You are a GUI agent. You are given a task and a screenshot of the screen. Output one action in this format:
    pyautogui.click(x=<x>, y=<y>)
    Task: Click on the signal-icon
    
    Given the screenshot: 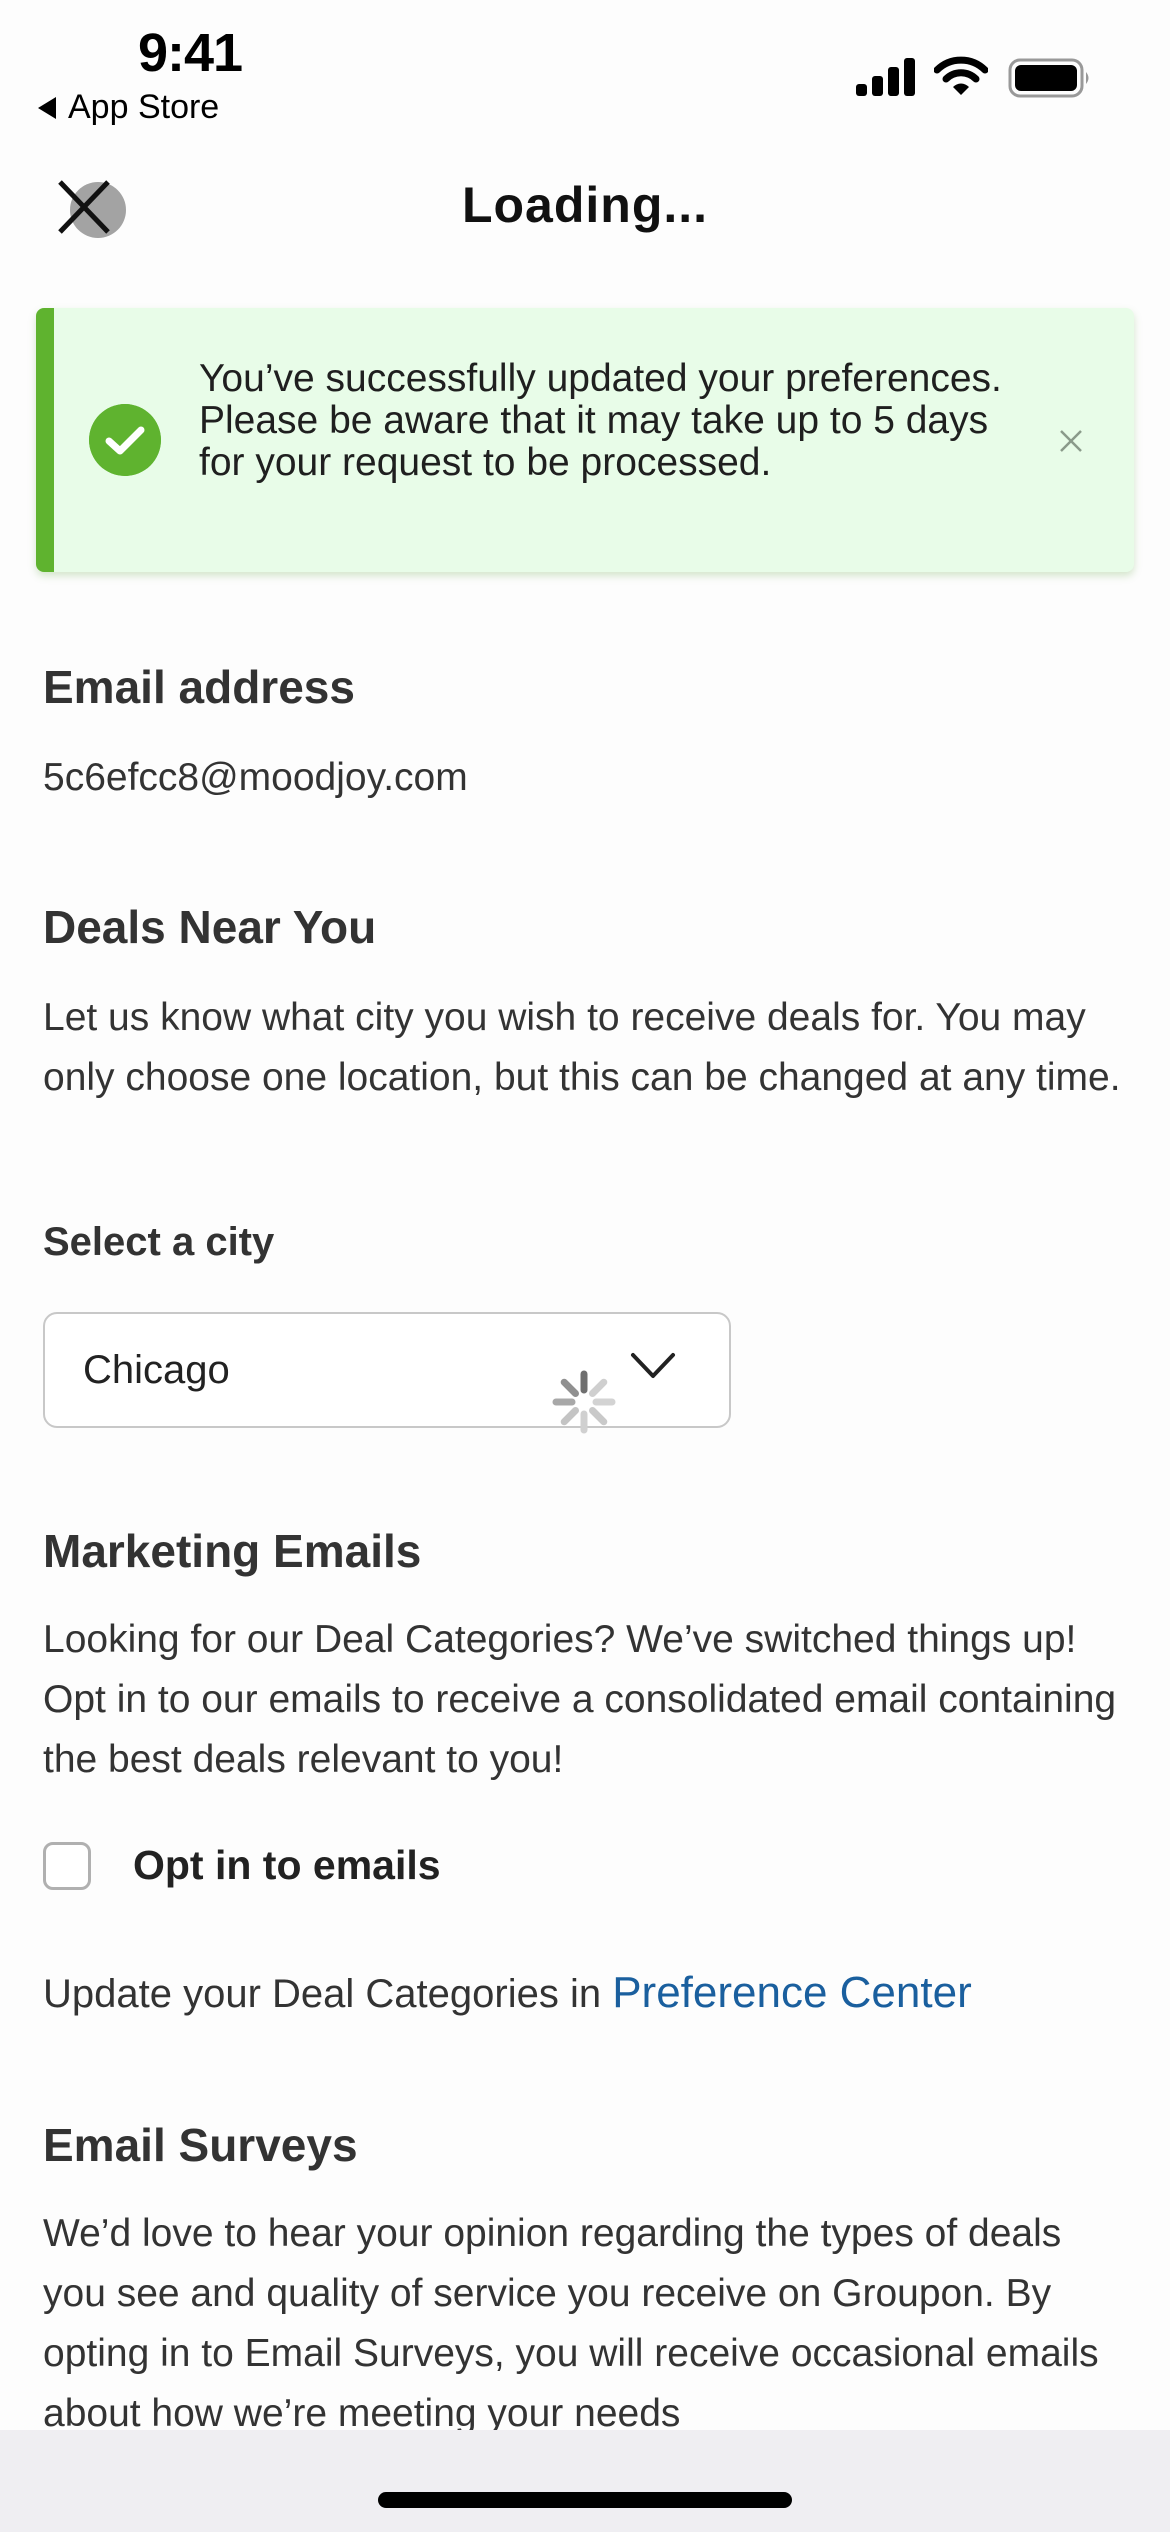 What is the action you would take?
    pyautogui.click(x=885, y=77)
    